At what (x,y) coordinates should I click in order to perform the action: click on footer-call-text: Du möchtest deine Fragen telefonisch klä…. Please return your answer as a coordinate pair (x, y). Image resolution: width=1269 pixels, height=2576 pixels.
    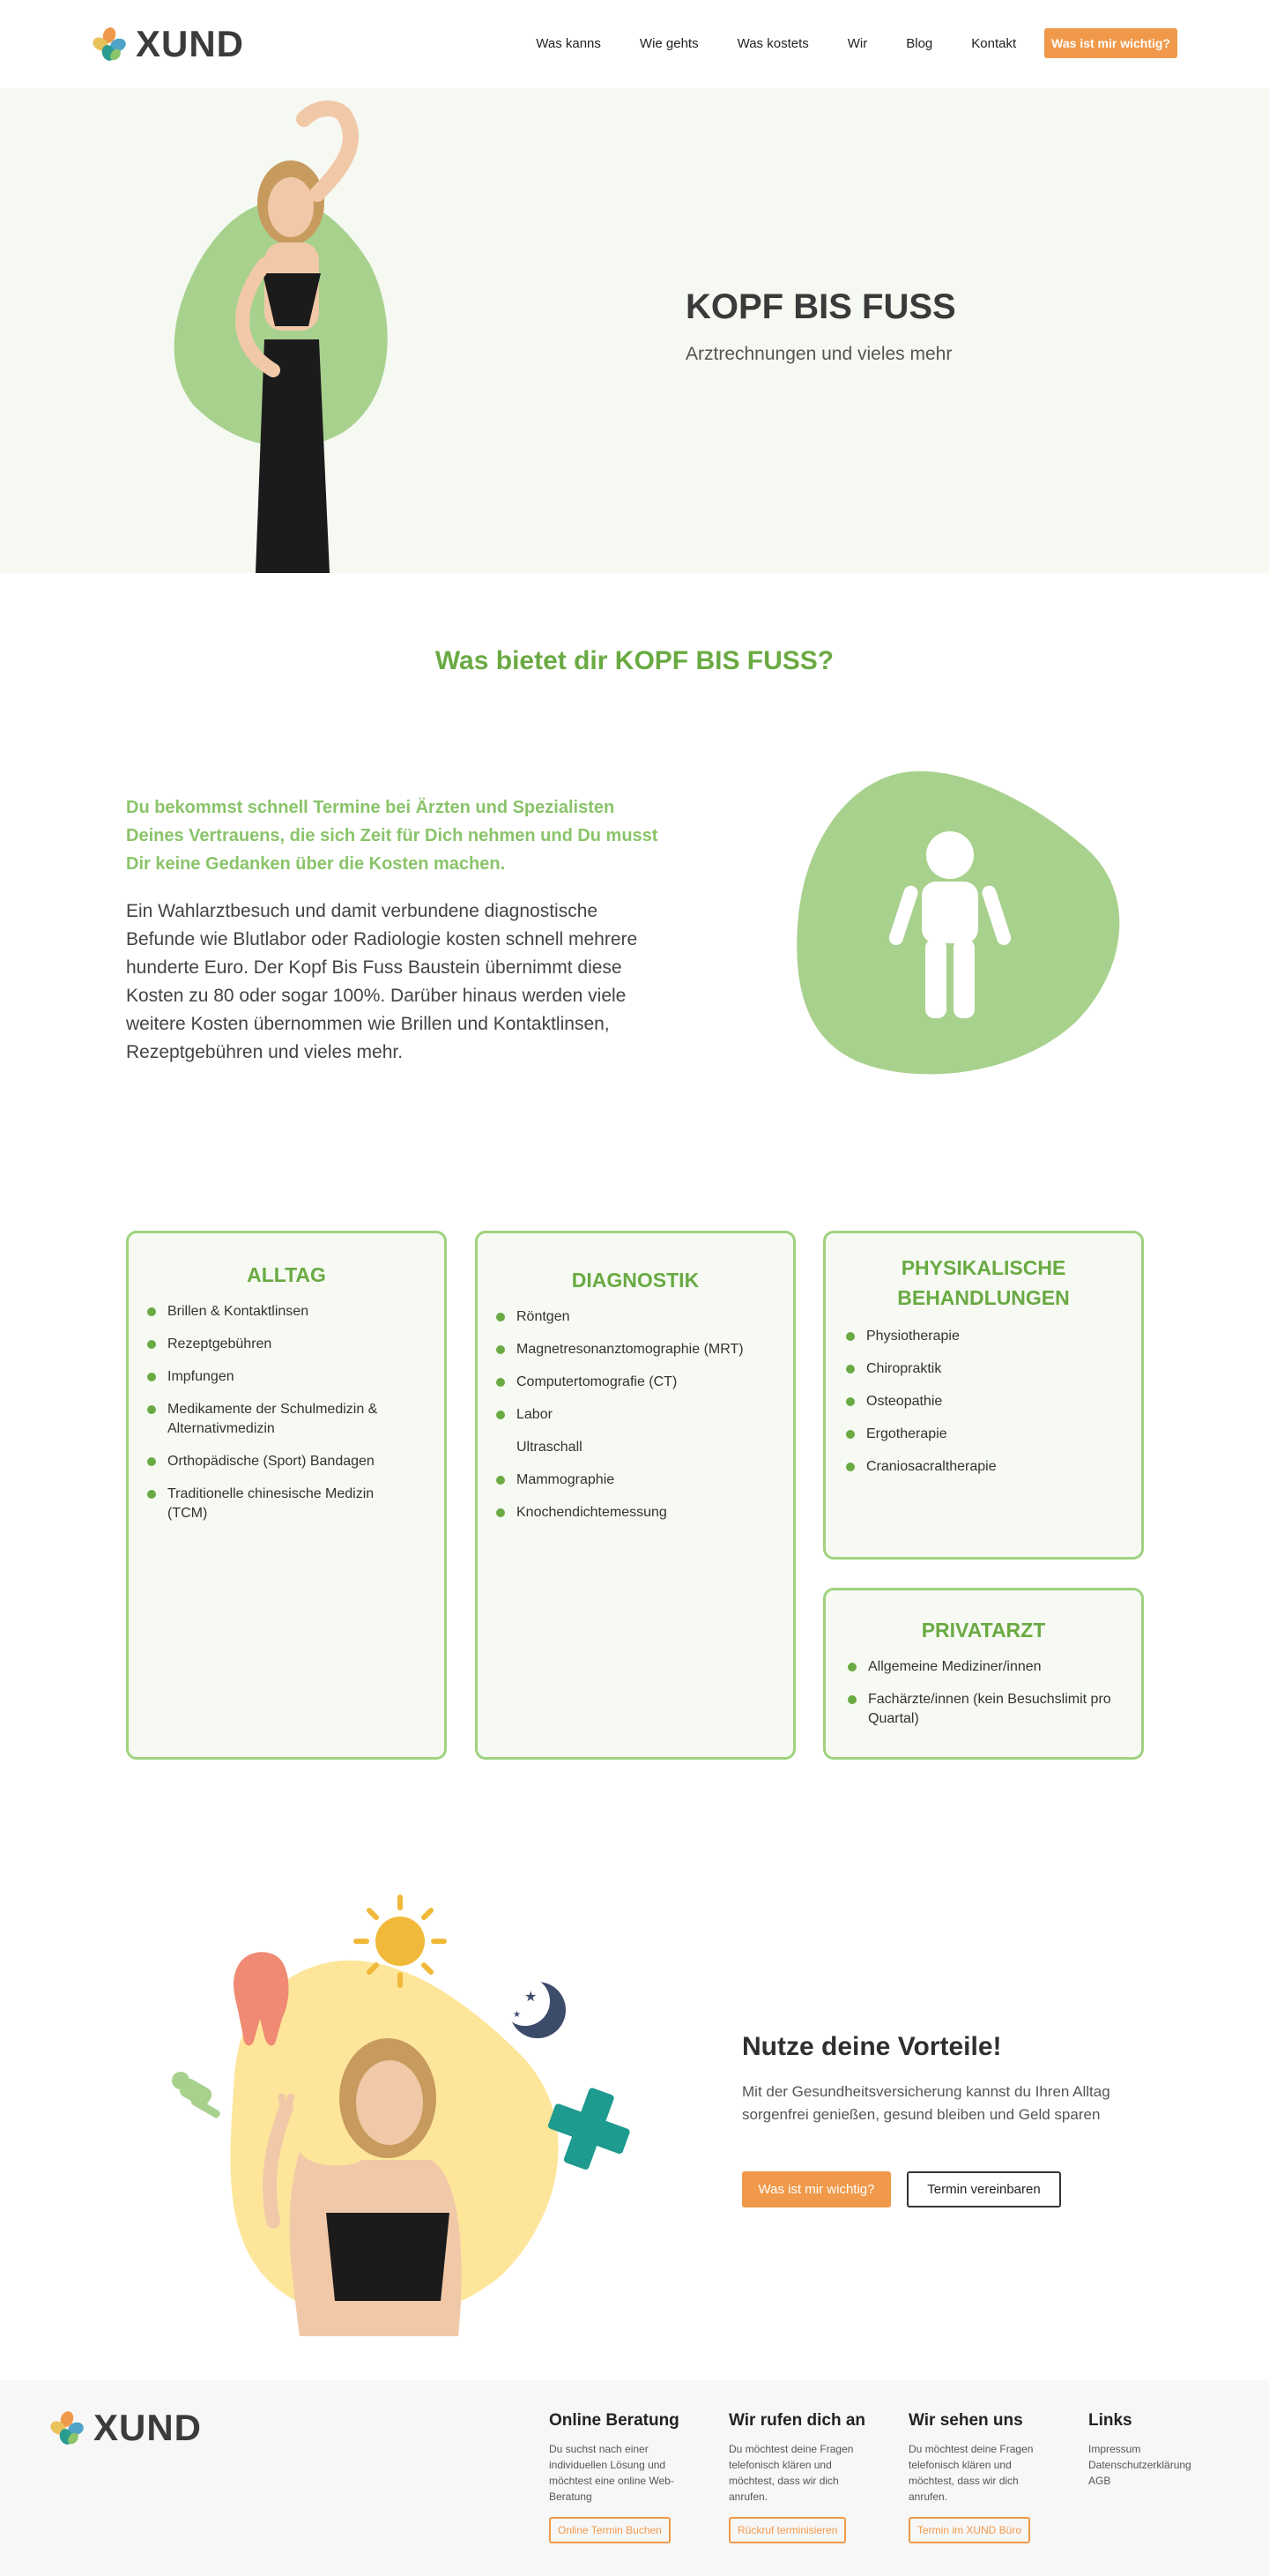
    Looking at the image, I should click on (791, 2473).